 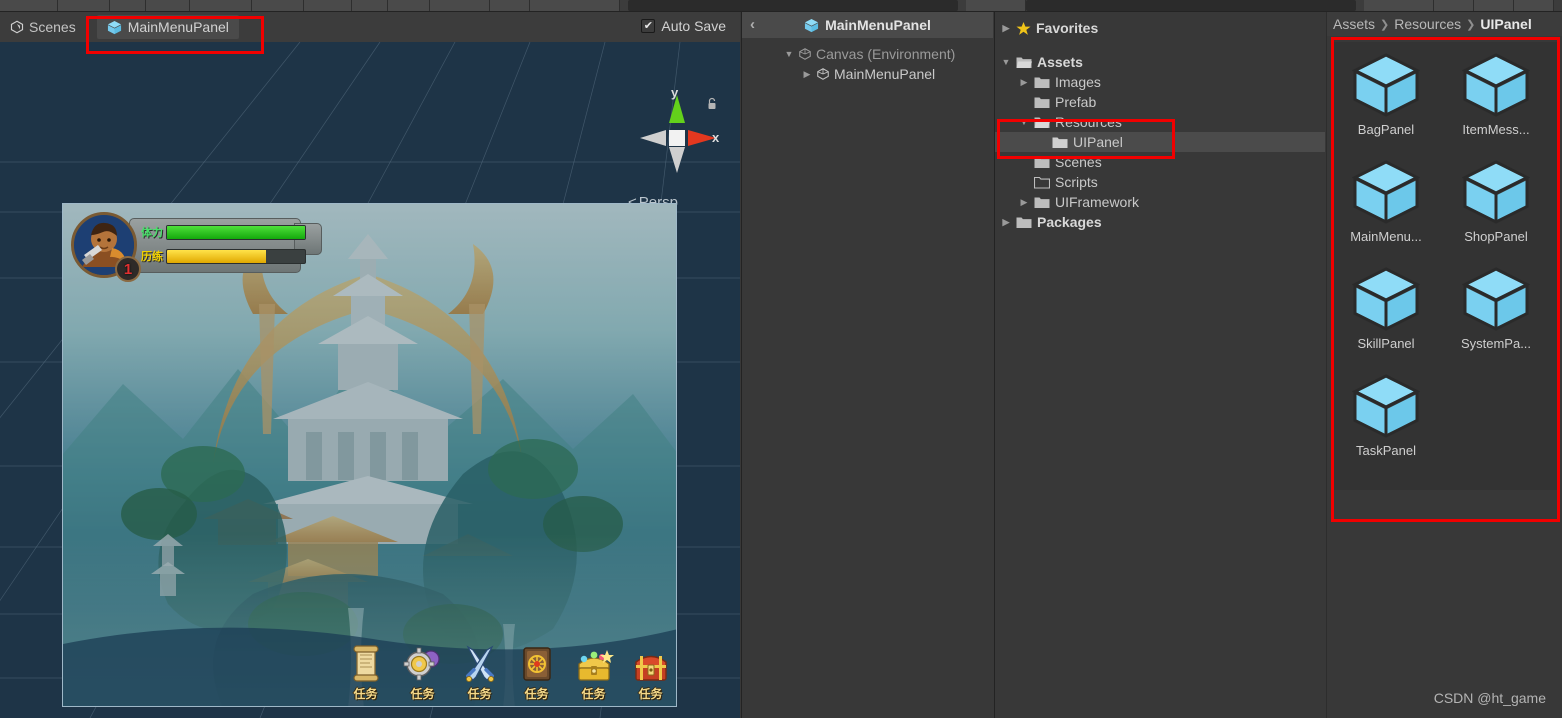 I want to click on xp-bar-track, so click(x=236, y=256).